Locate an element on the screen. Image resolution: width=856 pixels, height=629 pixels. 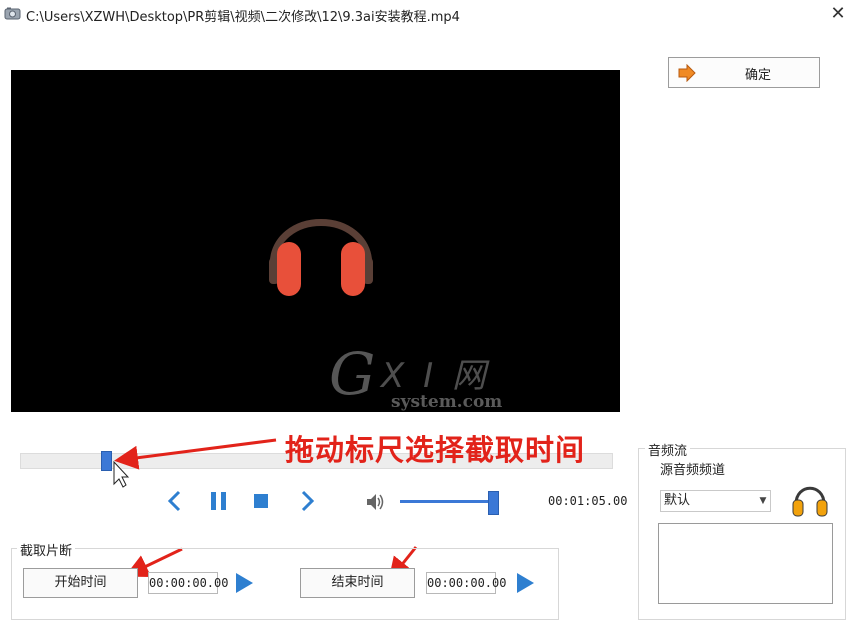
chevron-left-icon is located at coordinates (175, 501).